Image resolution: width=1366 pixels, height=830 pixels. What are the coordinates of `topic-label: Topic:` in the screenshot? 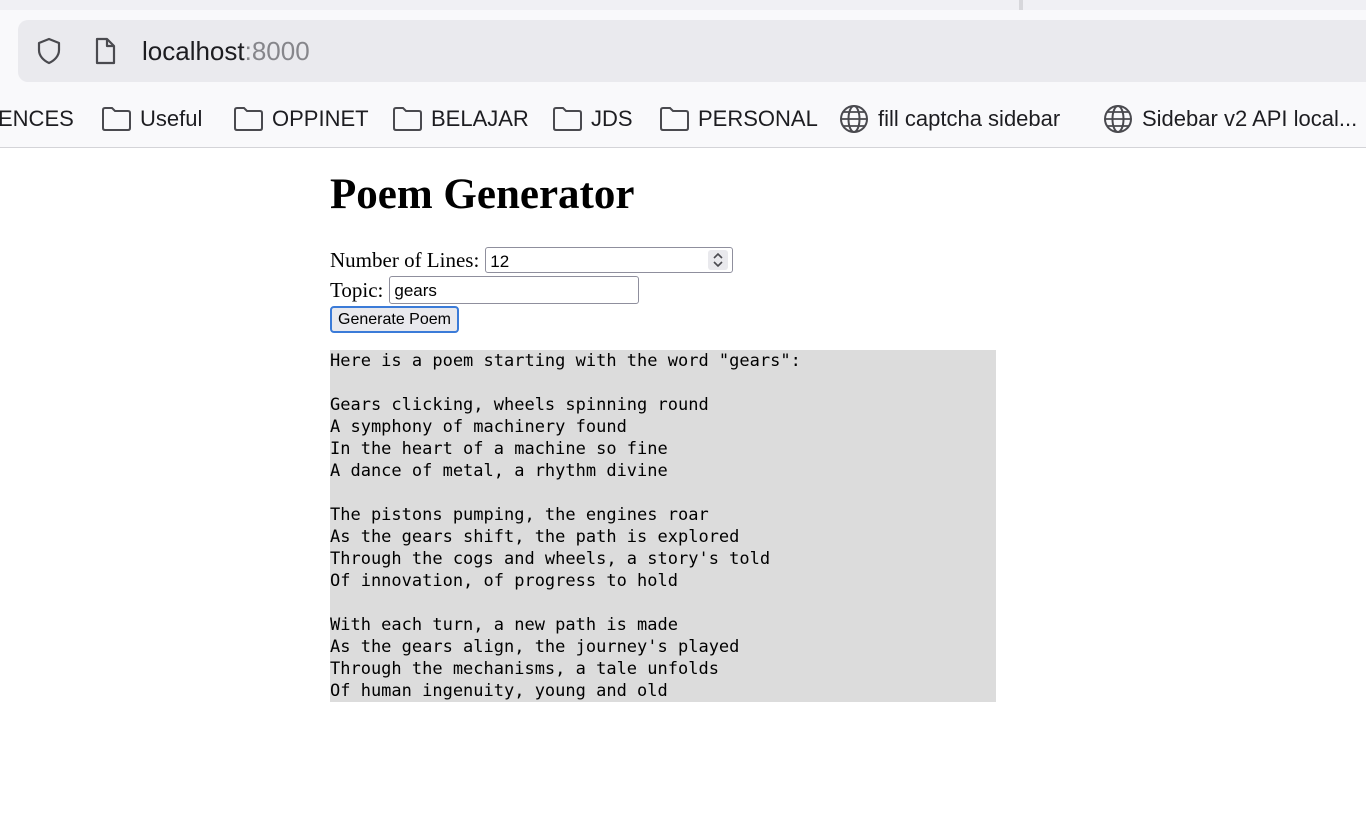 It's located at (357, 289).